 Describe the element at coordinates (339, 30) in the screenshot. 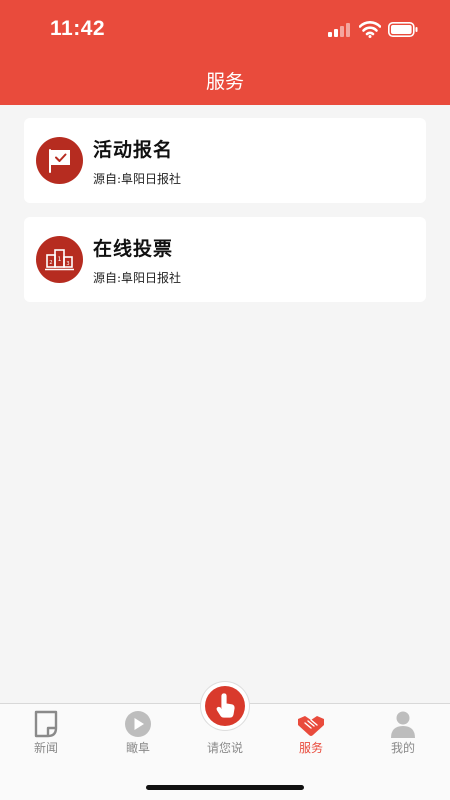

I see `cellular-signal-icon` at that location.